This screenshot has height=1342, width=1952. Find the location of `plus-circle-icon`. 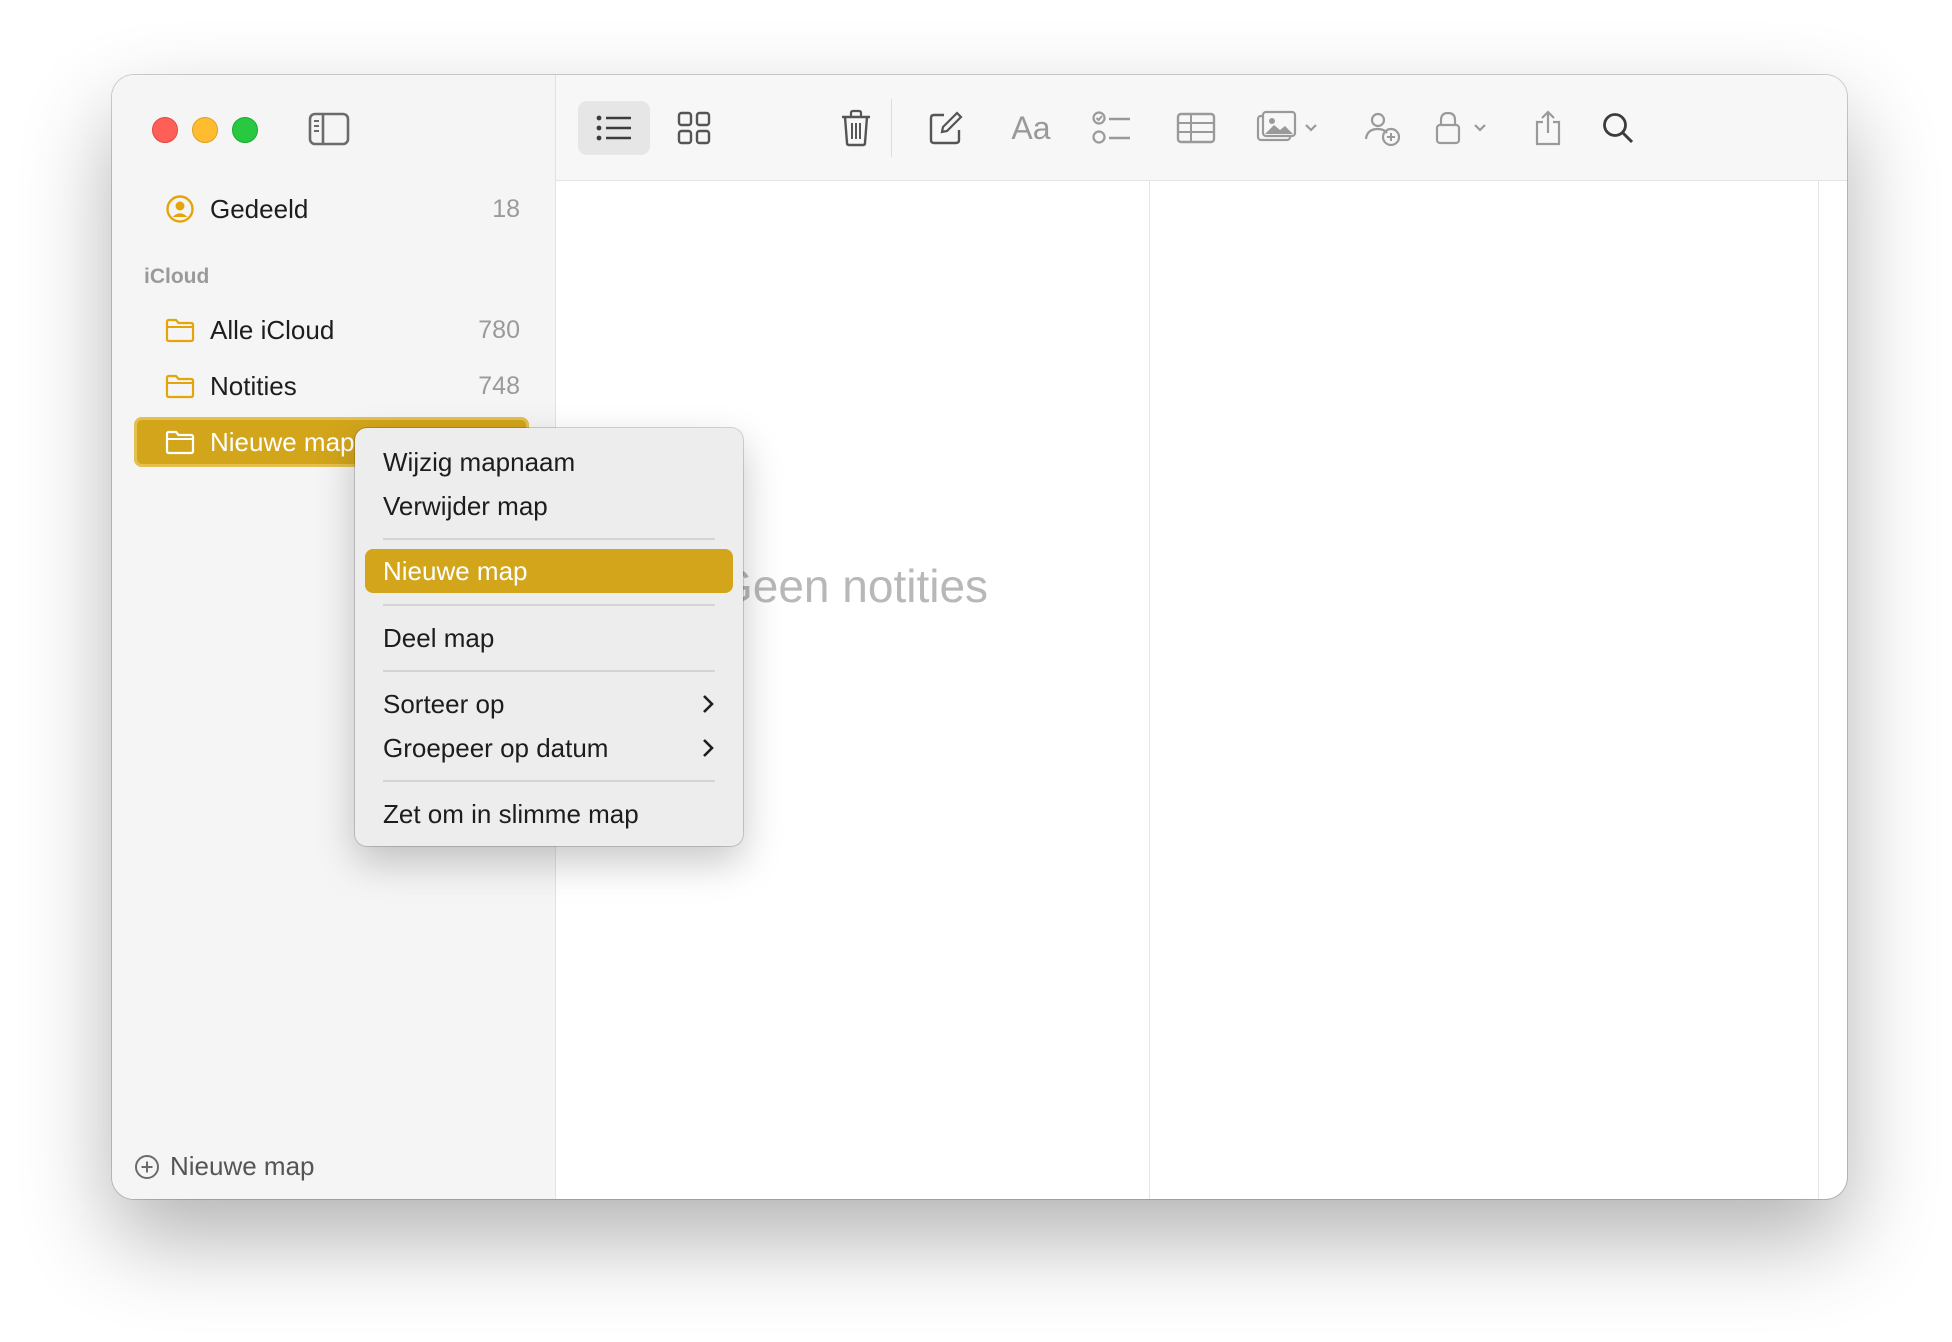

plus-circle-icon is located at coordinates (147, 1167).